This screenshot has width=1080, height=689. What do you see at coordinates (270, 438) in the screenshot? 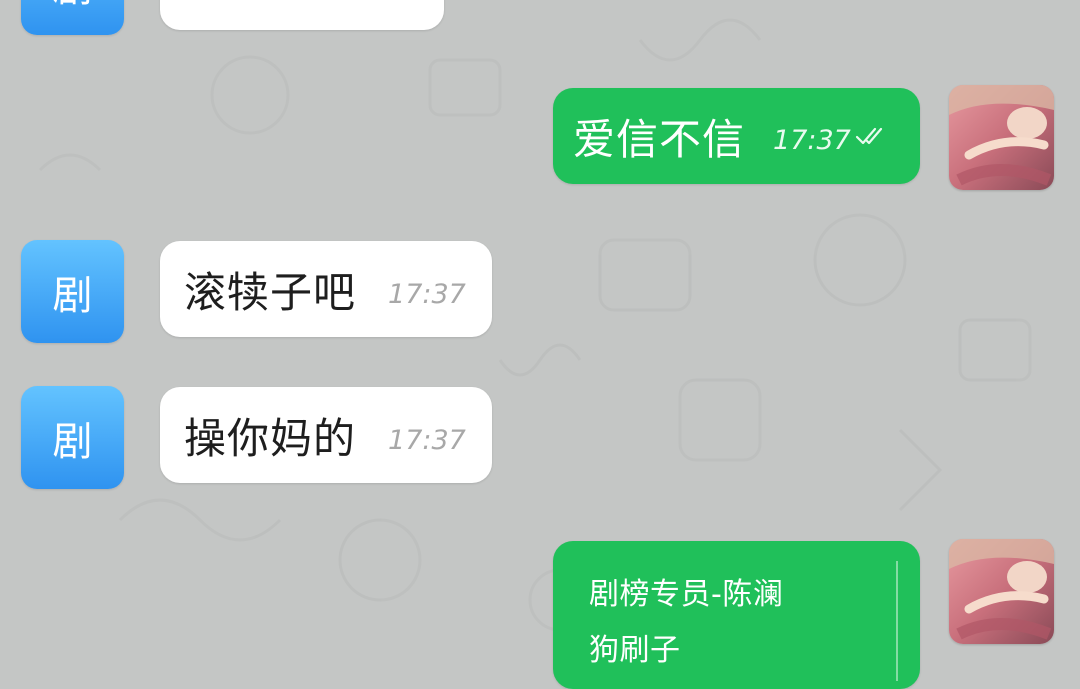
I see `message-text: 操你妈的` at bounding box center [270, 438].